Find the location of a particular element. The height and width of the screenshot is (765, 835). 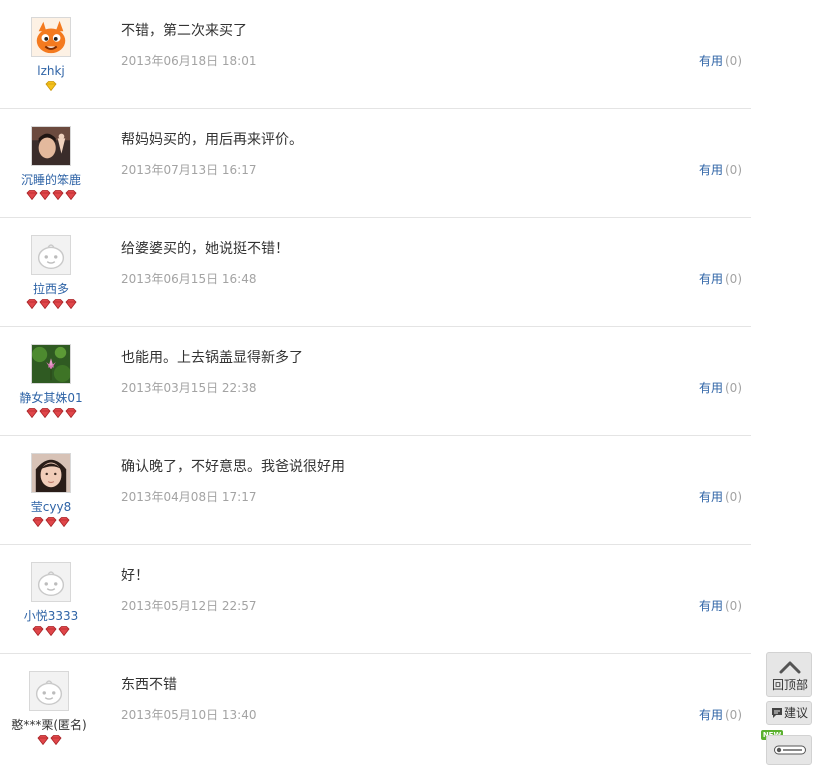

review-content: 帮妈妈买的，用后再来评价。 is located at coordinates (212, 140).